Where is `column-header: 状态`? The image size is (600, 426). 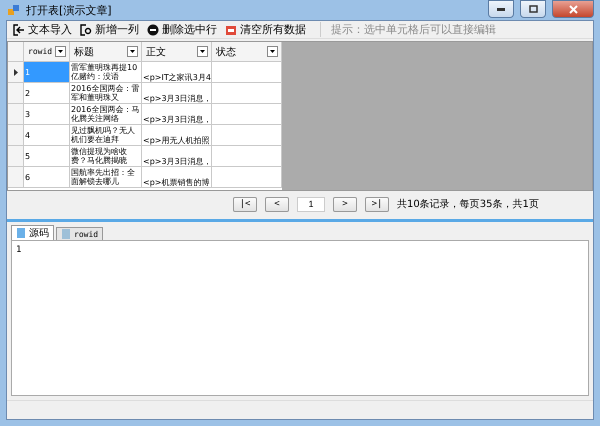 column-header: 状态 is located at coordinates (247, 52).